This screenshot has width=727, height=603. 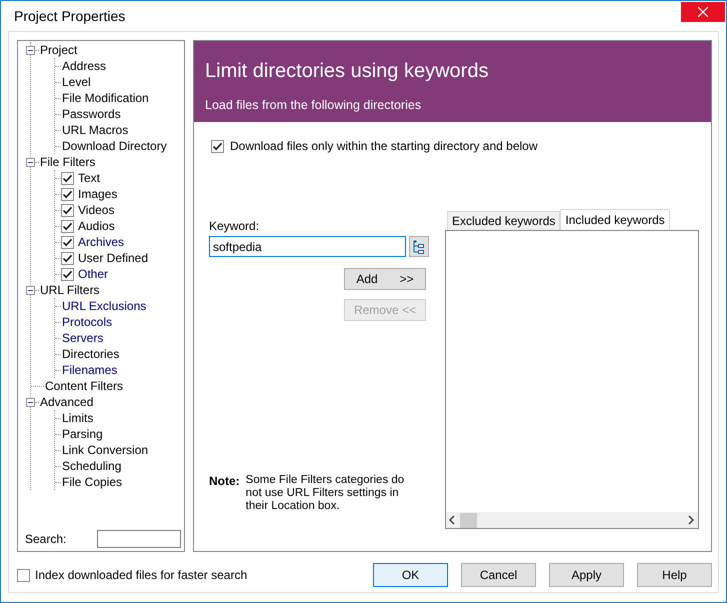 I want to click on tree-item: Text, so click(x=89, y=178).